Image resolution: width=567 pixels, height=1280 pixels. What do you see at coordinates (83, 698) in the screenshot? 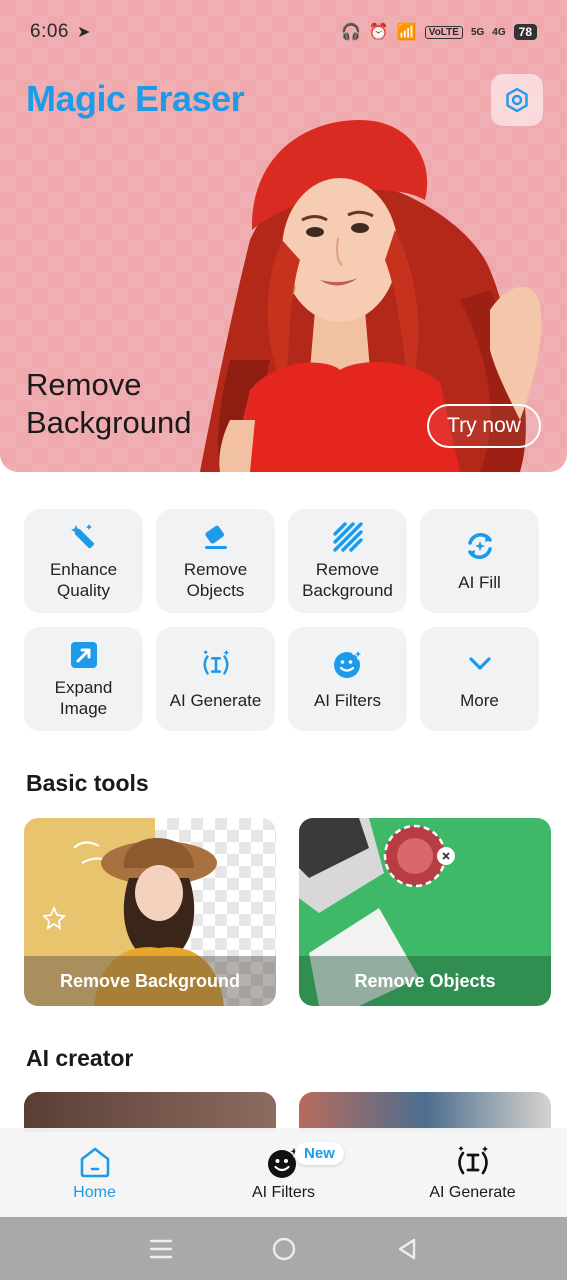
I see `tool-label: Expand Image` at bounding box center [83, 698].